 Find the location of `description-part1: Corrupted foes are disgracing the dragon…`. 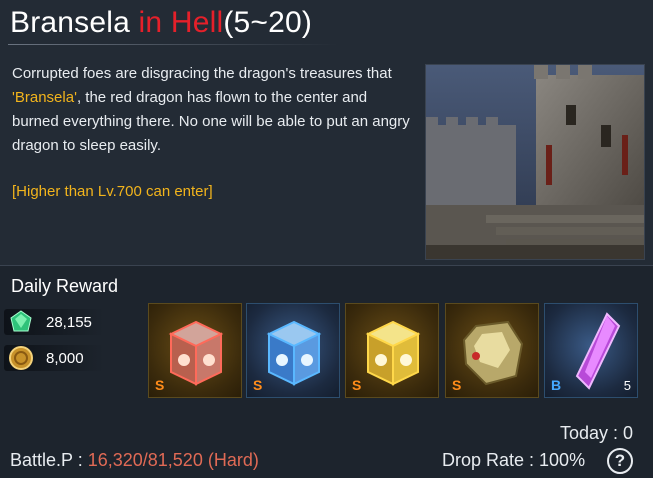

description-part1: Corrupted foes are disgracing the dragon… is located at coordinates (202, 73).